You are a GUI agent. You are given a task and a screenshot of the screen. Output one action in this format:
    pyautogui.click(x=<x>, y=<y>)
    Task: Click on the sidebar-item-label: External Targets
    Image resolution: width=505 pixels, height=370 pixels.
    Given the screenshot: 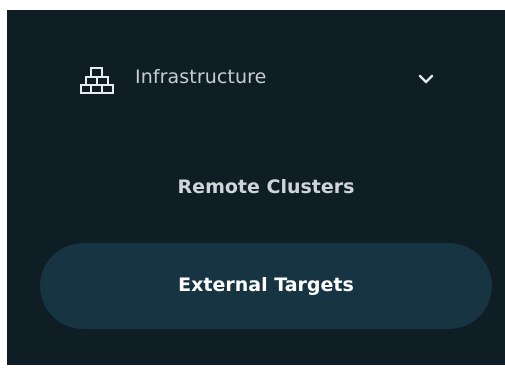 What is the action you would take?
    pyautogui.click(x=266, y=285)
    